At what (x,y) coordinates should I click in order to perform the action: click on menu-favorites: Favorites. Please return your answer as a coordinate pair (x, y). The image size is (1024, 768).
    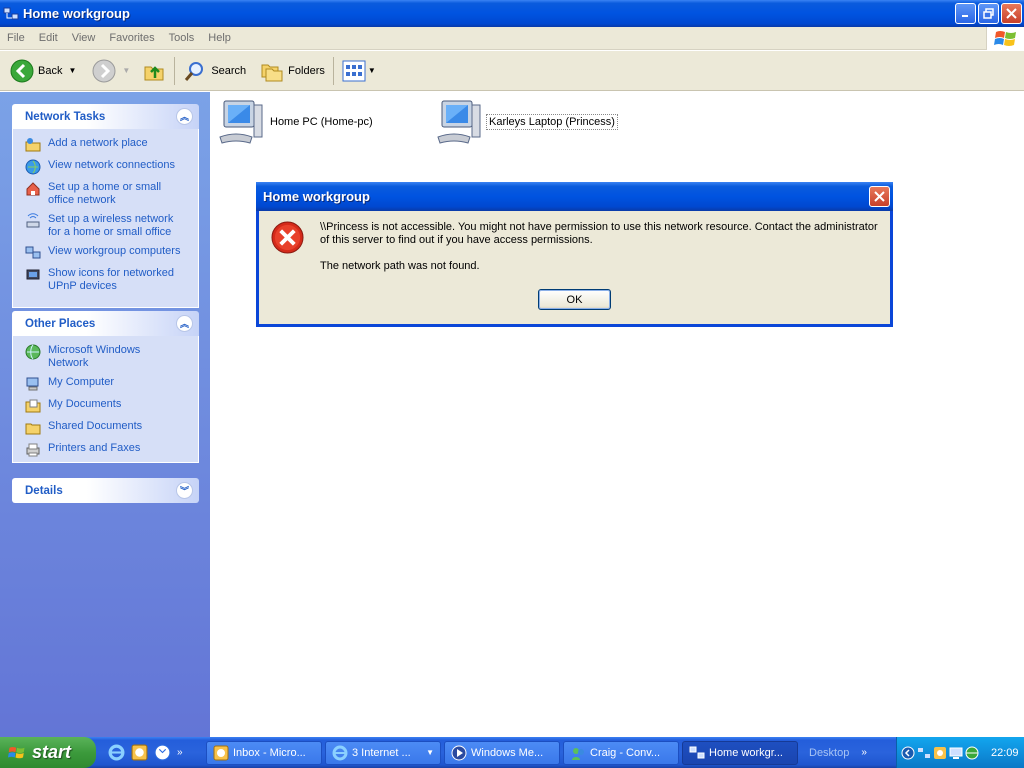
    Looking at the image, I should click on (131, 38).